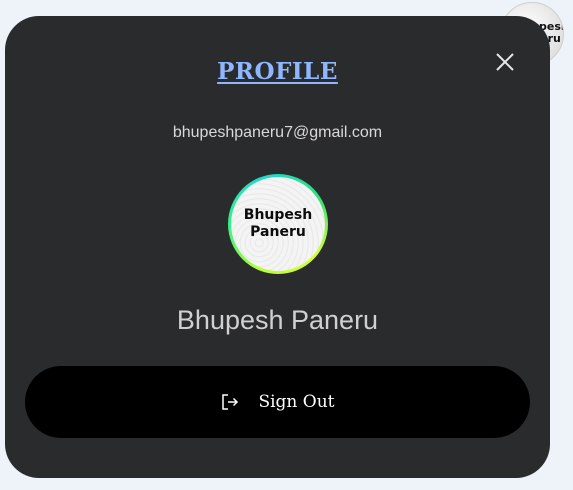  Describe the element at coordinates (296, 402) in the screenshot. I see `sign-out-label: Sign Out` at that location.